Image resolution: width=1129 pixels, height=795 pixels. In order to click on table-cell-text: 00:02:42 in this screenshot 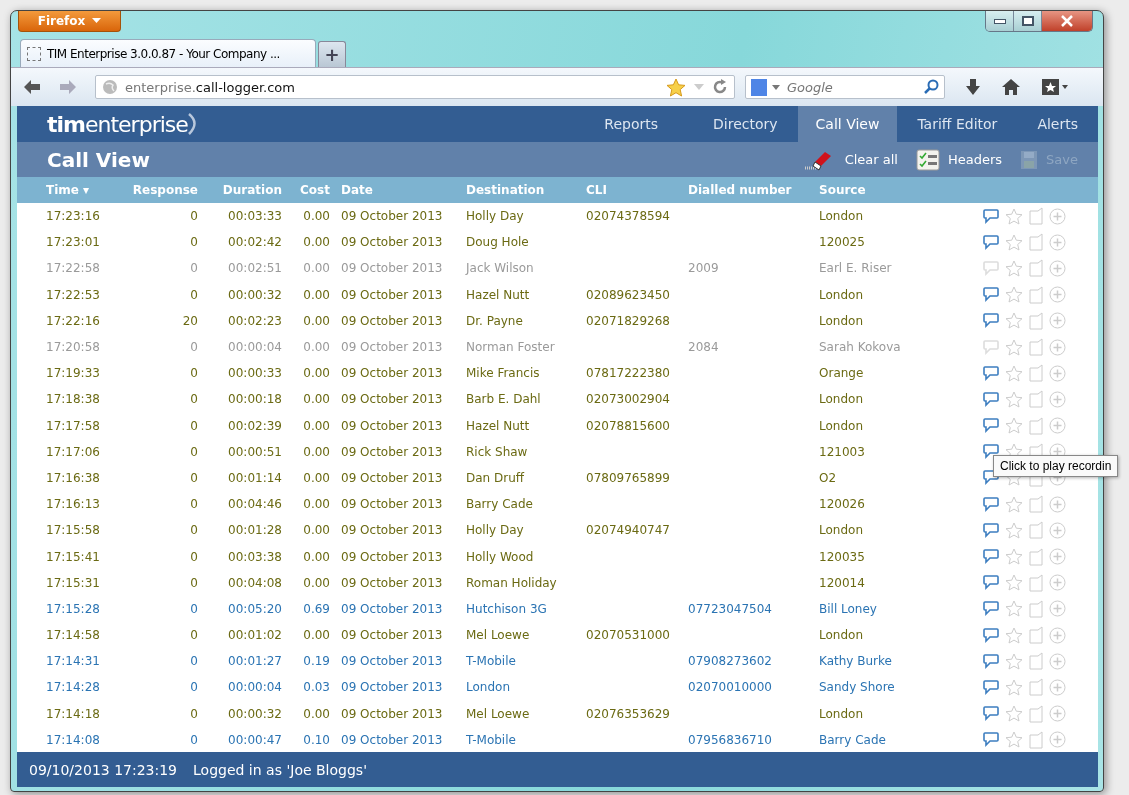, I will do `click(254, 242)`.